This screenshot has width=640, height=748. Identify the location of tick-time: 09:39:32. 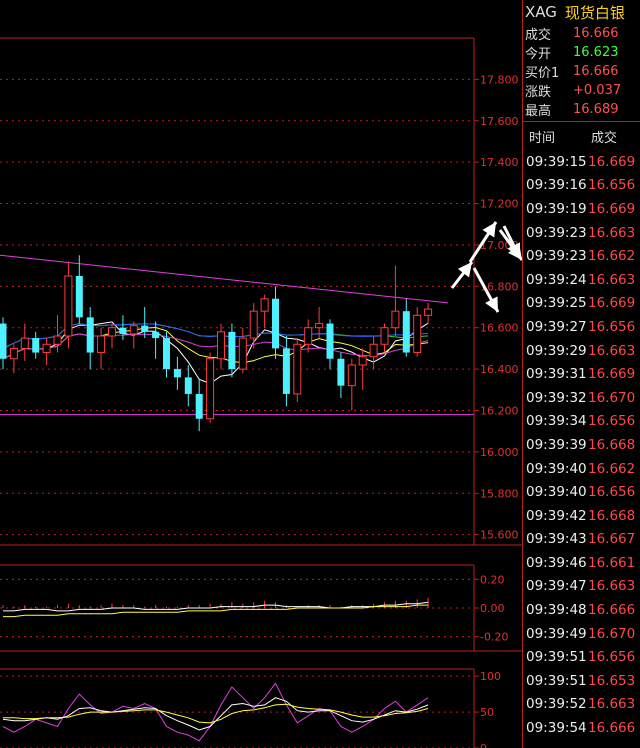
(556, 397).